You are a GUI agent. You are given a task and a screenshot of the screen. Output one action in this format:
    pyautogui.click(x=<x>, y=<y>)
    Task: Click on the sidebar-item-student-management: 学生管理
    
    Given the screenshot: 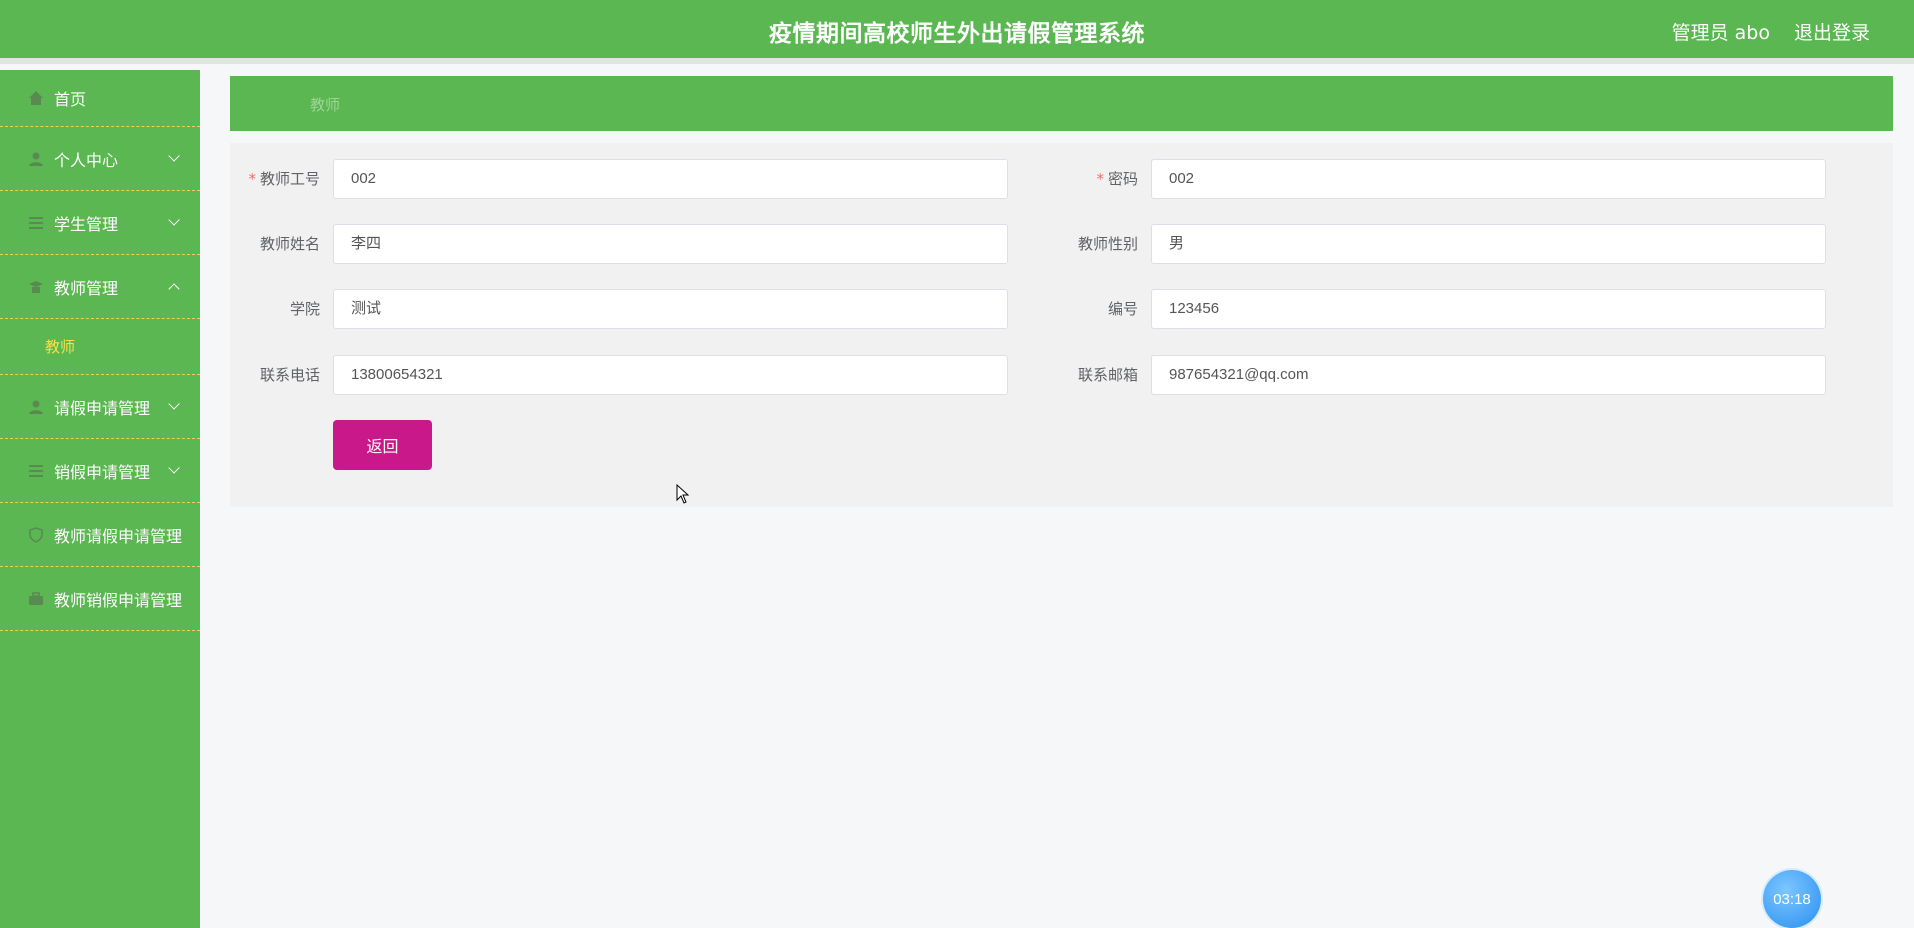 What is the action you would take?
    pyautogui.click(x=100, y=223)
    